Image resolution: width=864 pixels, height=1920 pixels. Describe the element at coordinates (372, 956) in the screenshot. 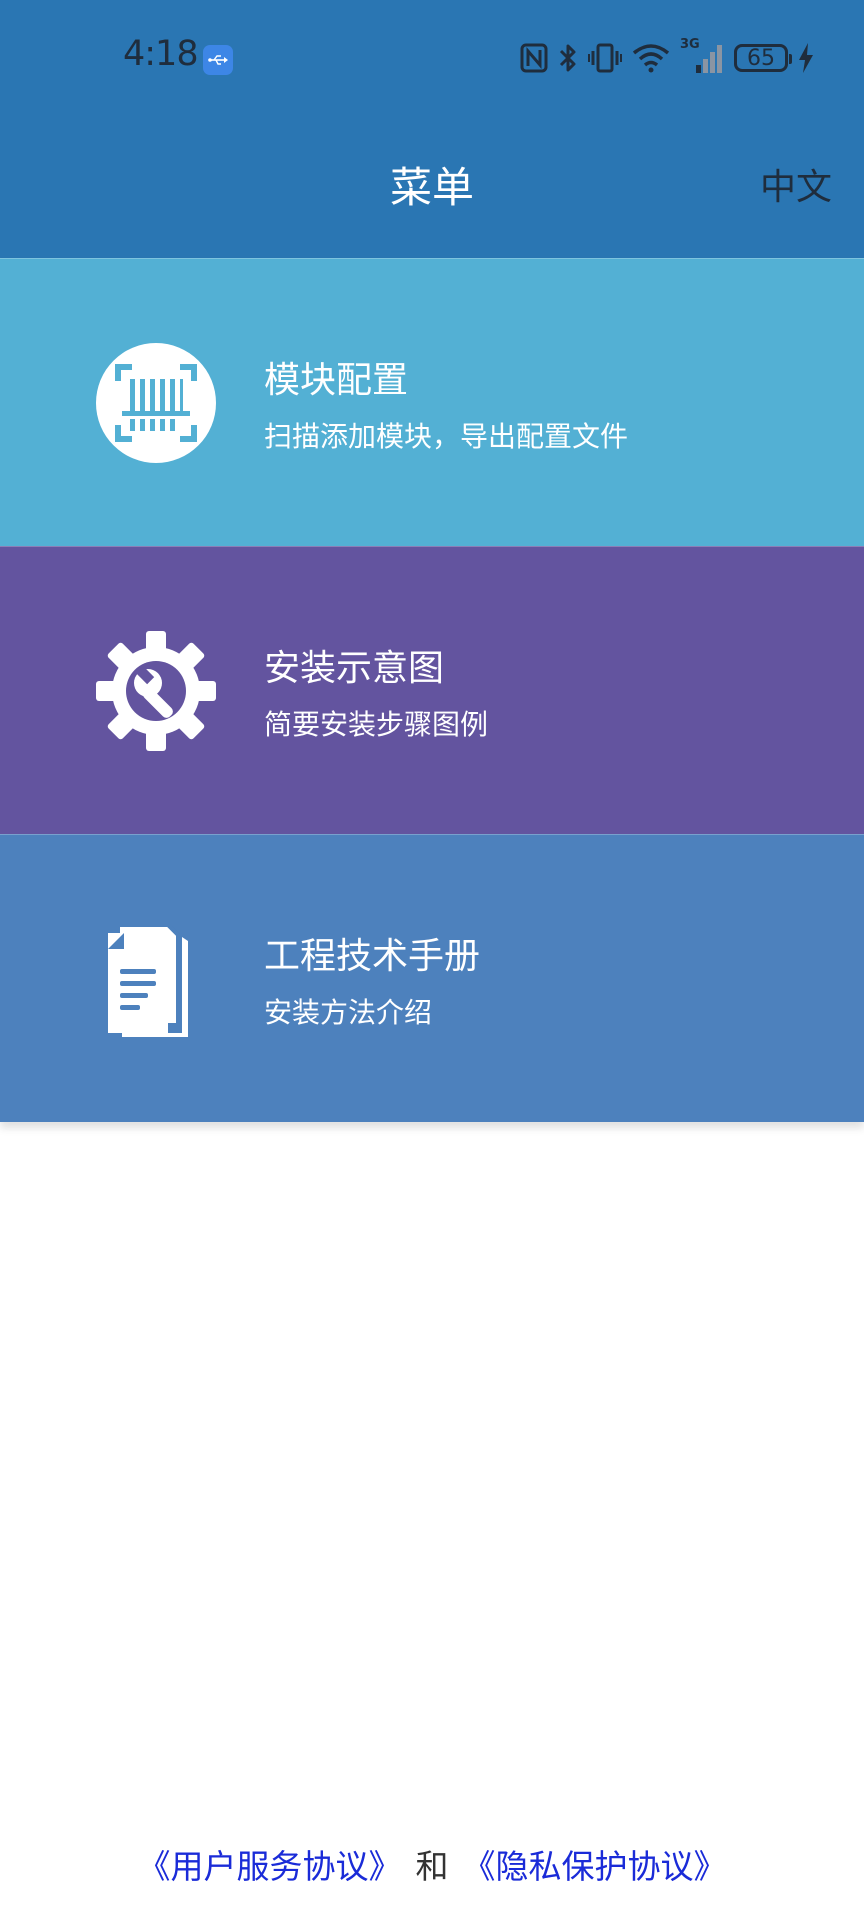

I see `menu-item-title: 工程技术手册` at that location.